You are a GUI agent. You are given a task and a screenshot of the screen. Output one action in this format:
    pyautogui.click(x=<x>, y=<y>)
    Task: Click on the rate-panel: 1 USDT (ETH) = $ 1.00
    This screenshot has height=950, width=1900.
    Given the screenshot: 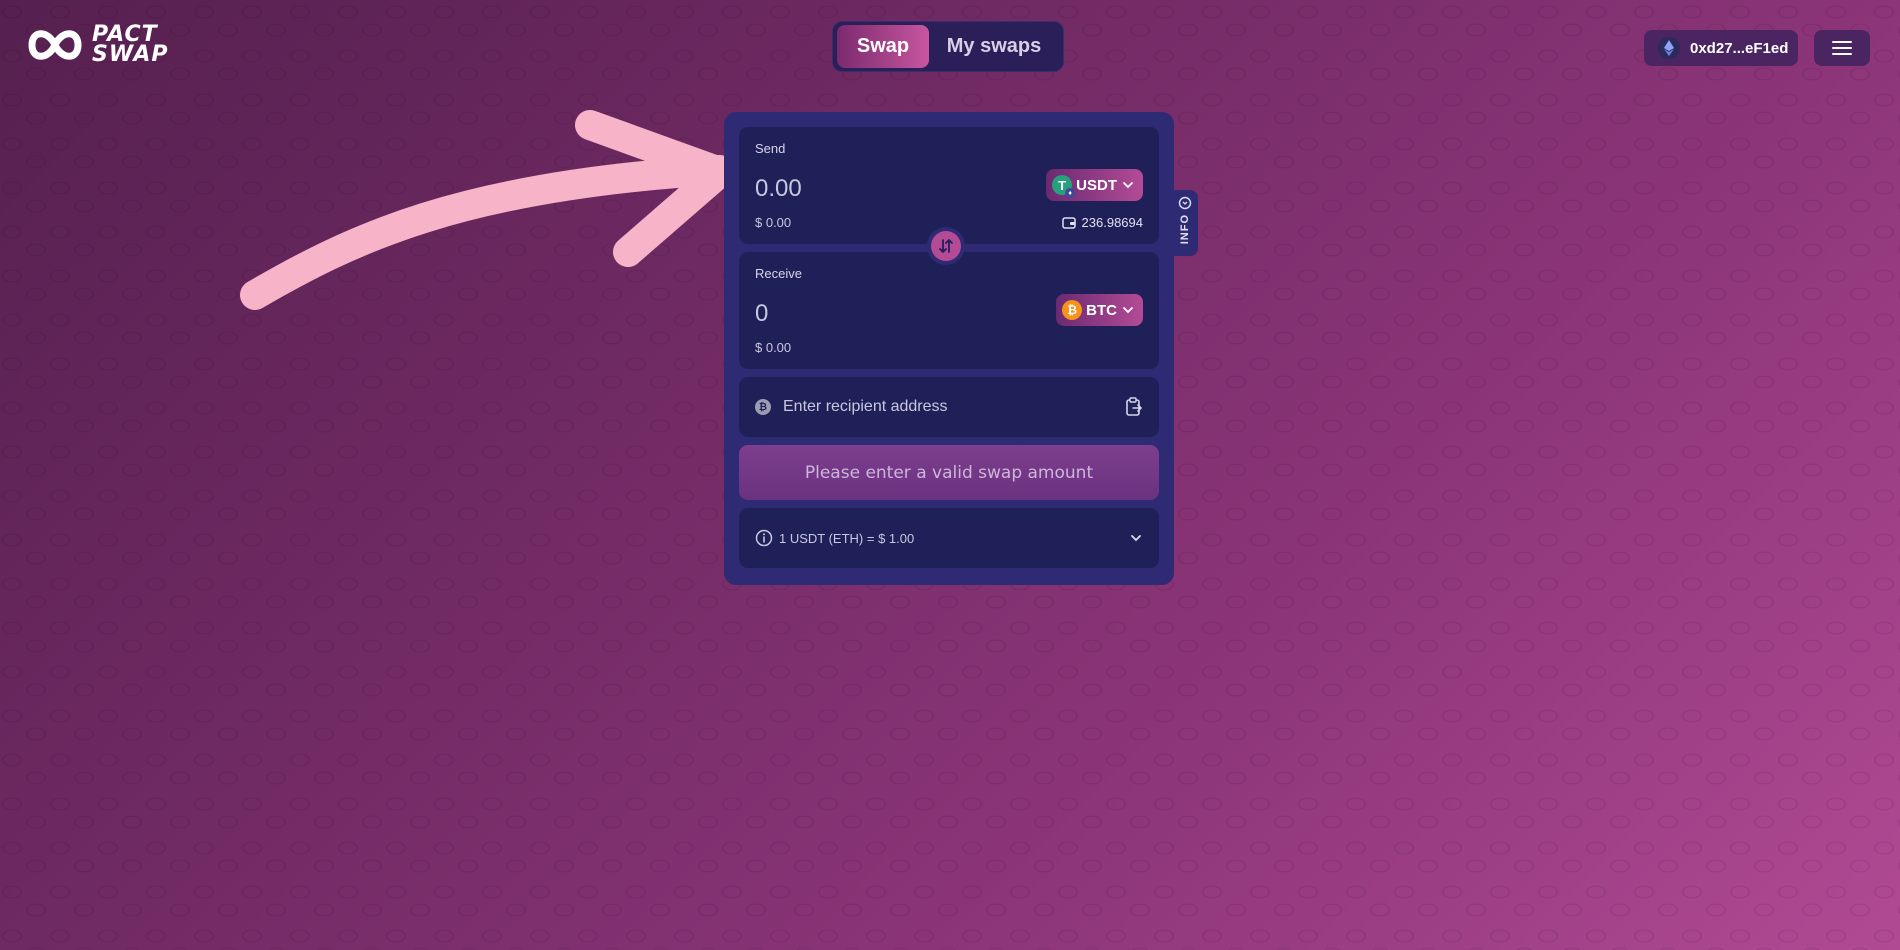 What is the action you would take?
    pyautogui.click(x=949, y=538)
    